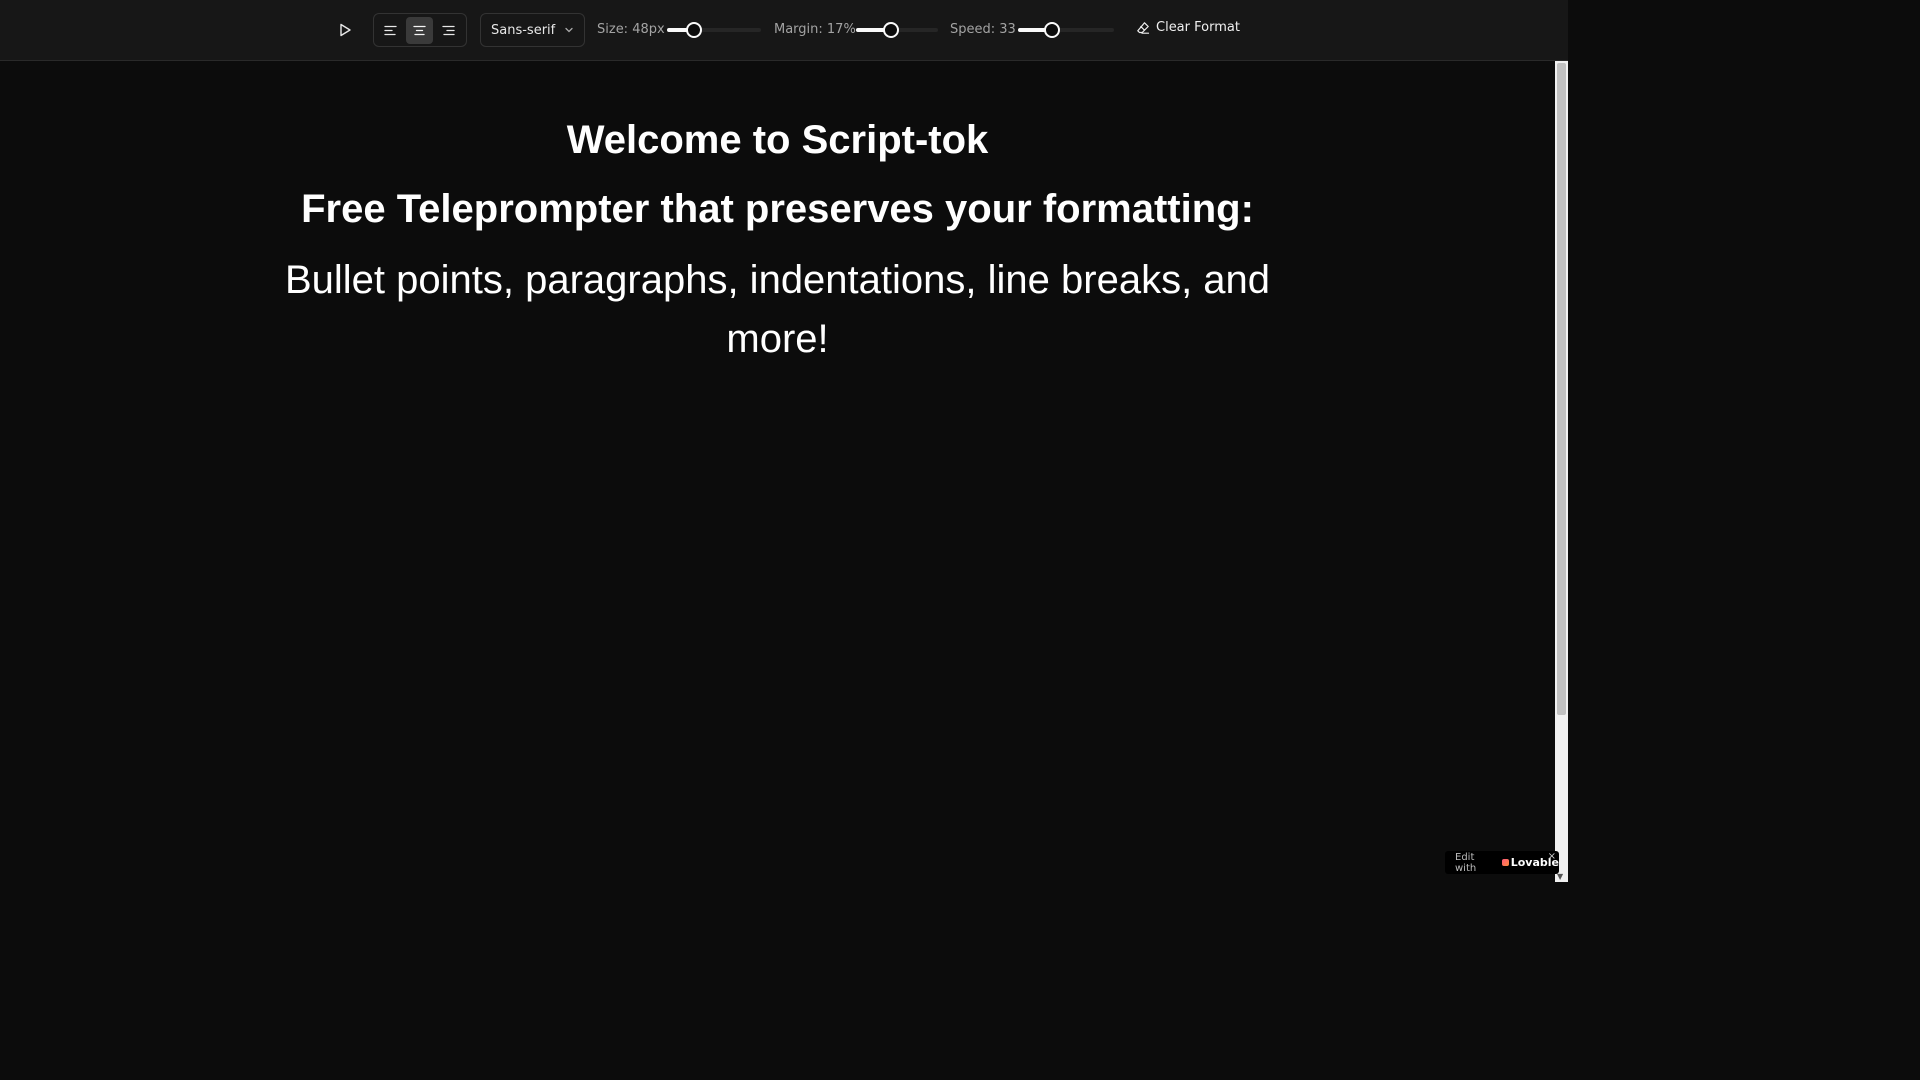 This screenshot has width=1920, height=1080. I want to click on play-icon, so click(345, 30).